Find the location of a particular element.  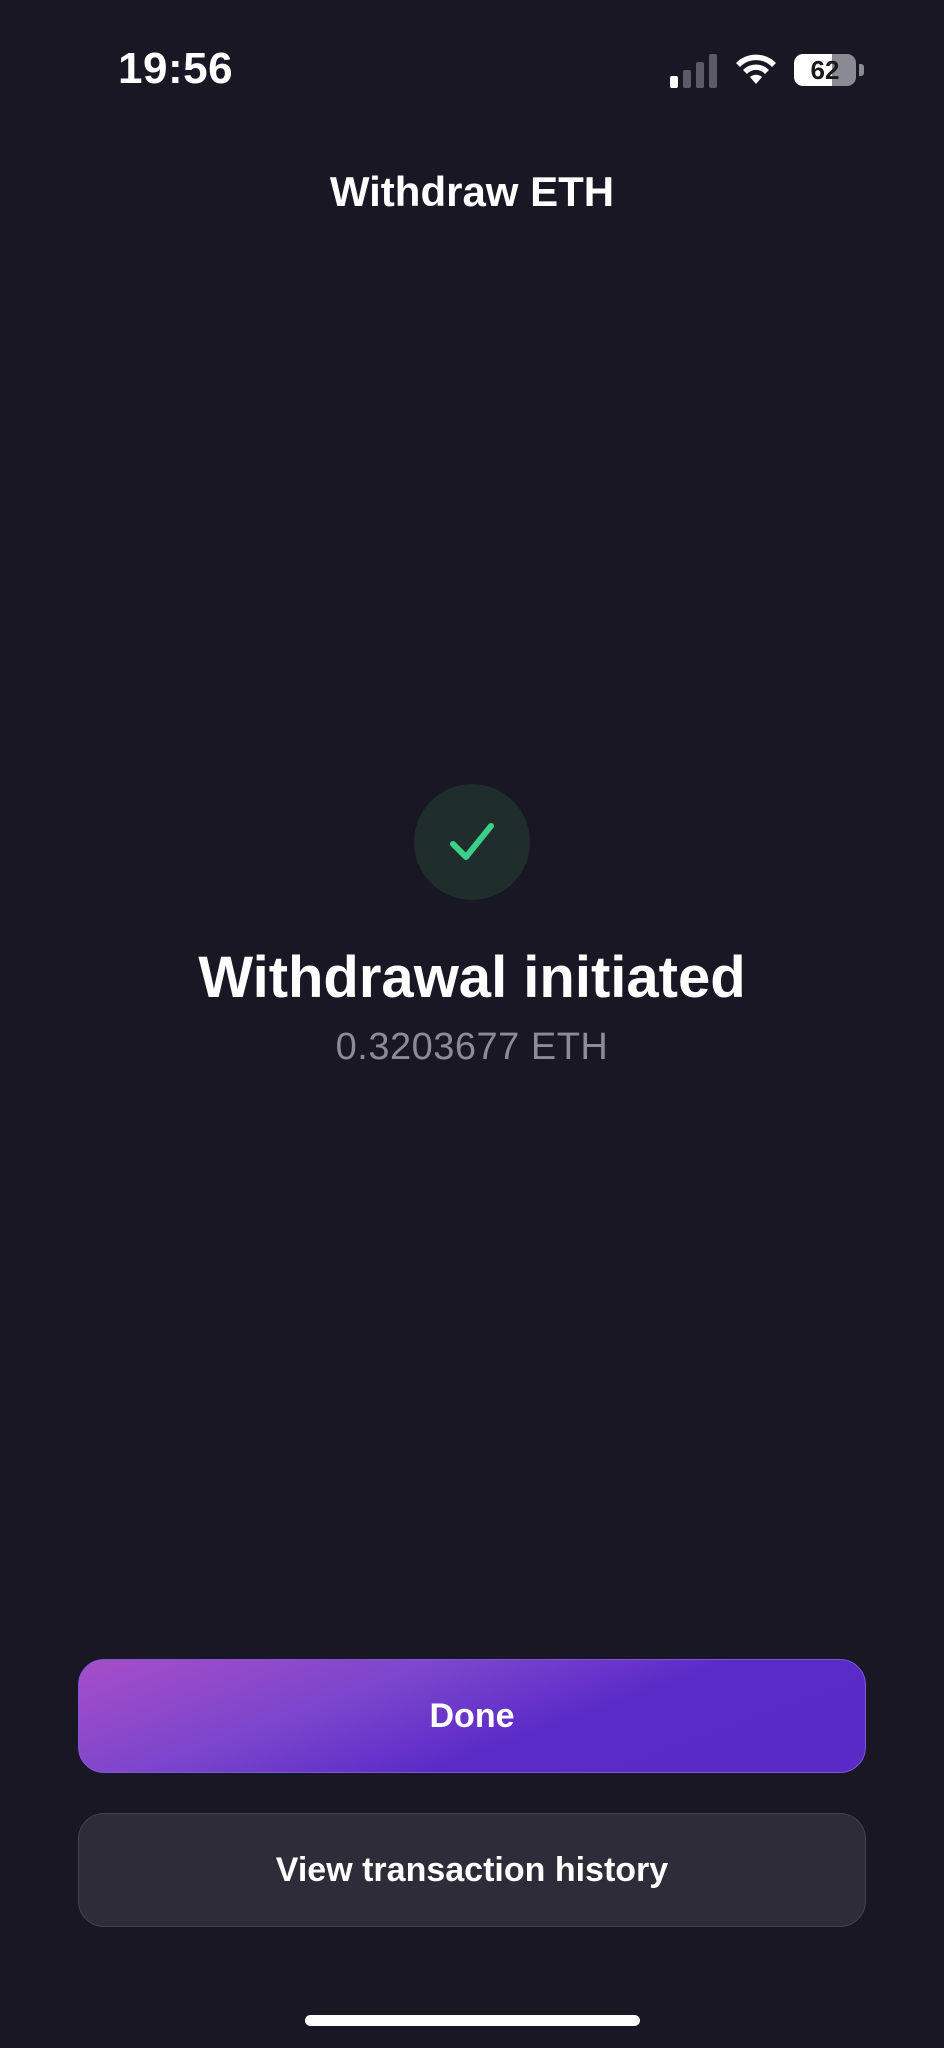

success-title: Withdrawal initiated is located at coordinates (472, 977).